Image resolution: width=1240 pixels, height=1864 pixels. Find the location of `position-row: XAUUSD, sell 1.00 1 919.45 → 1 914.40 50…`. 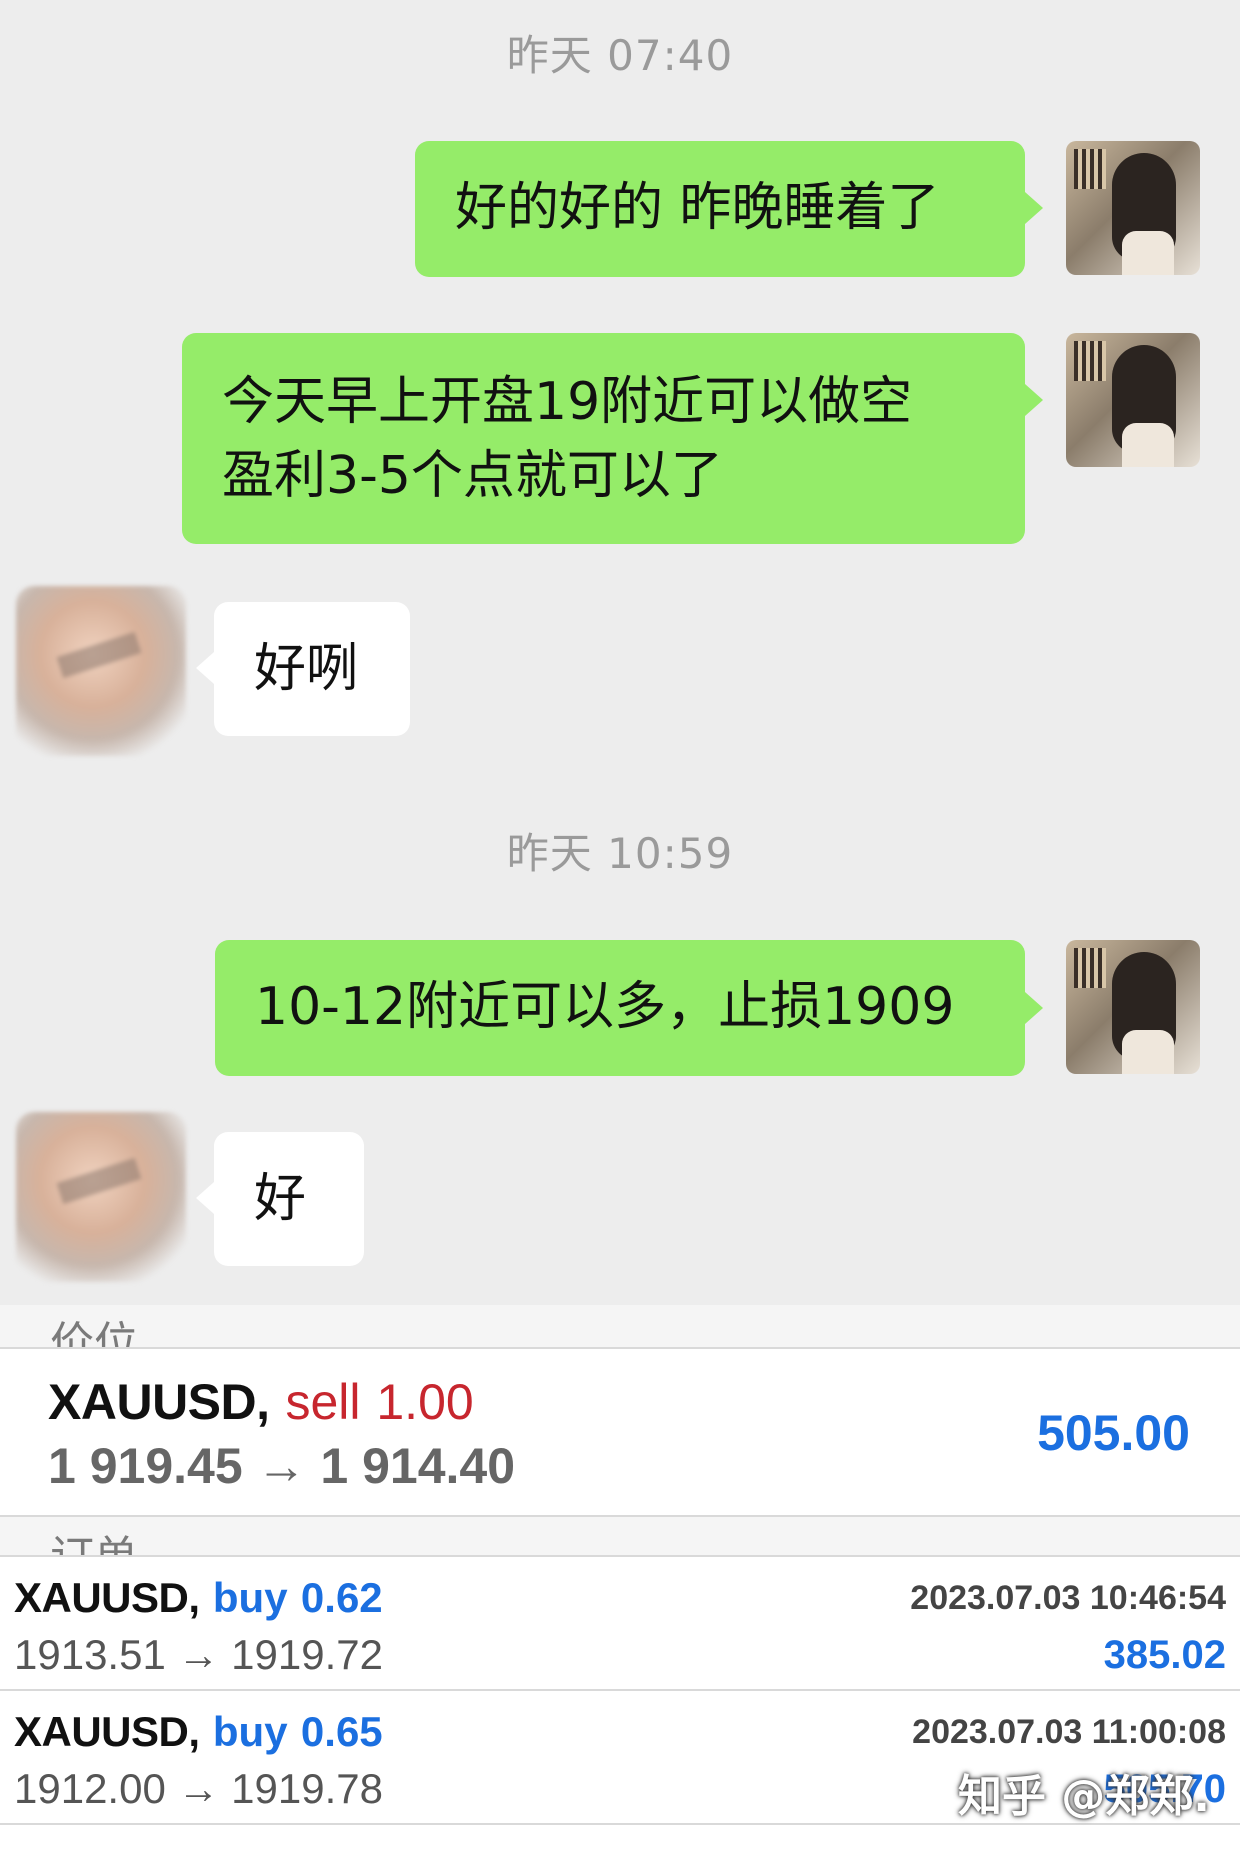

position-row: XAUUSD, sell 1.00 1 919.45 → 1 914.40 50… is located at coordinates (620, 1432).